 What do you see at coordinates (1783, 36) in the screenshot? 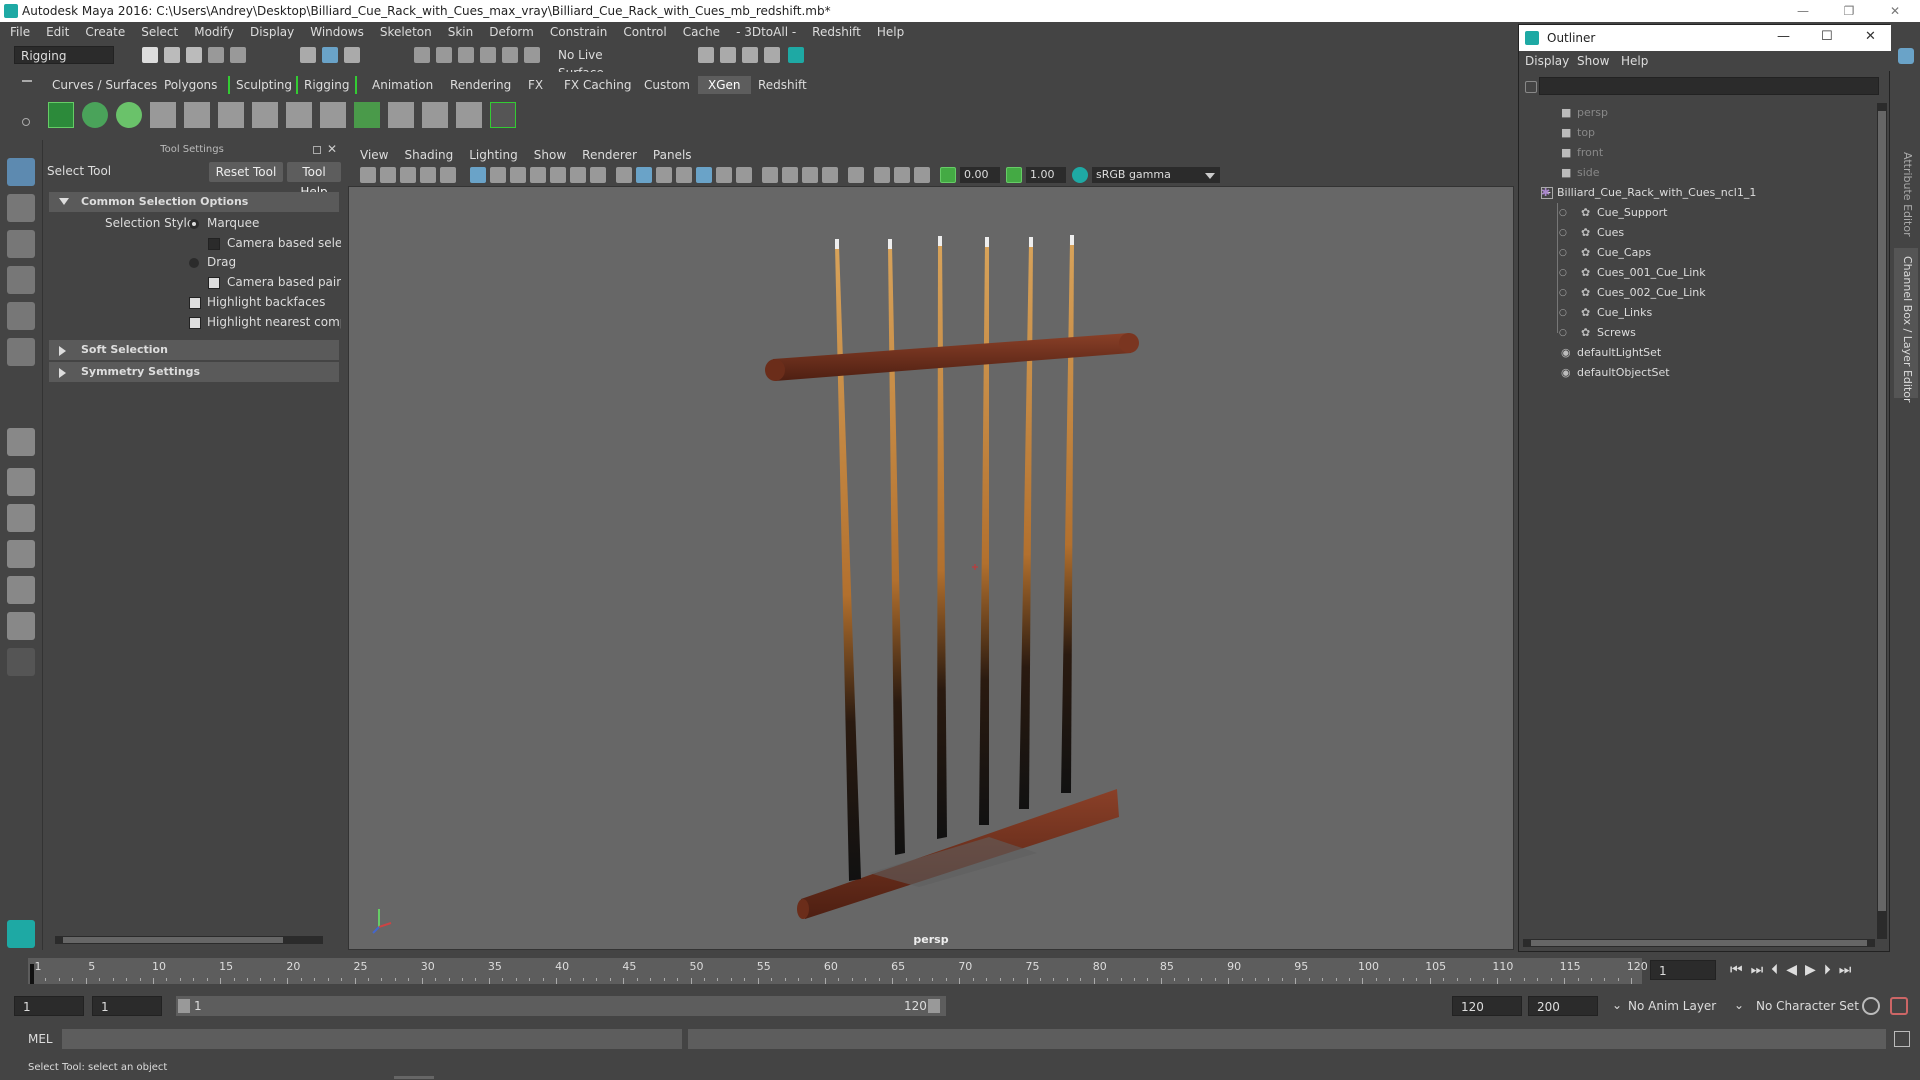
I see `minimize-button: —` at bounding box center [1783, 36].